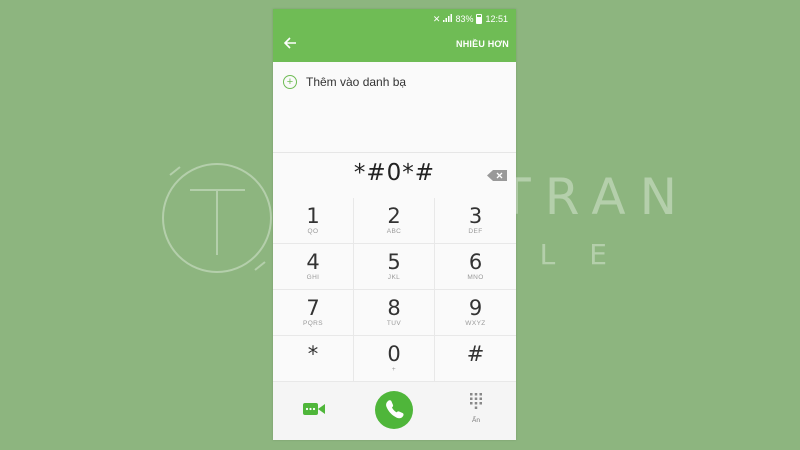 The height and width of the screenshot is (450, 800). I want to click on back-button, so click(290, 44).